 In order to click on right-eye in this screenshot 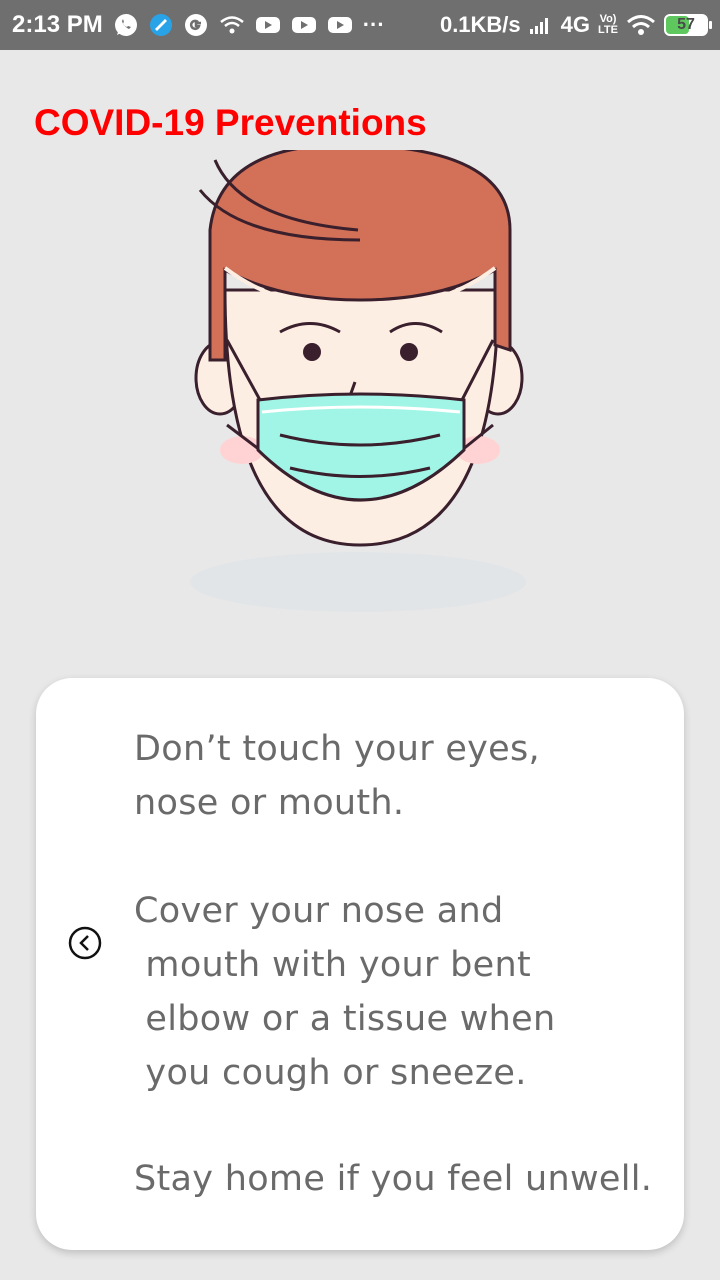, I will do `click(409, 352)`.